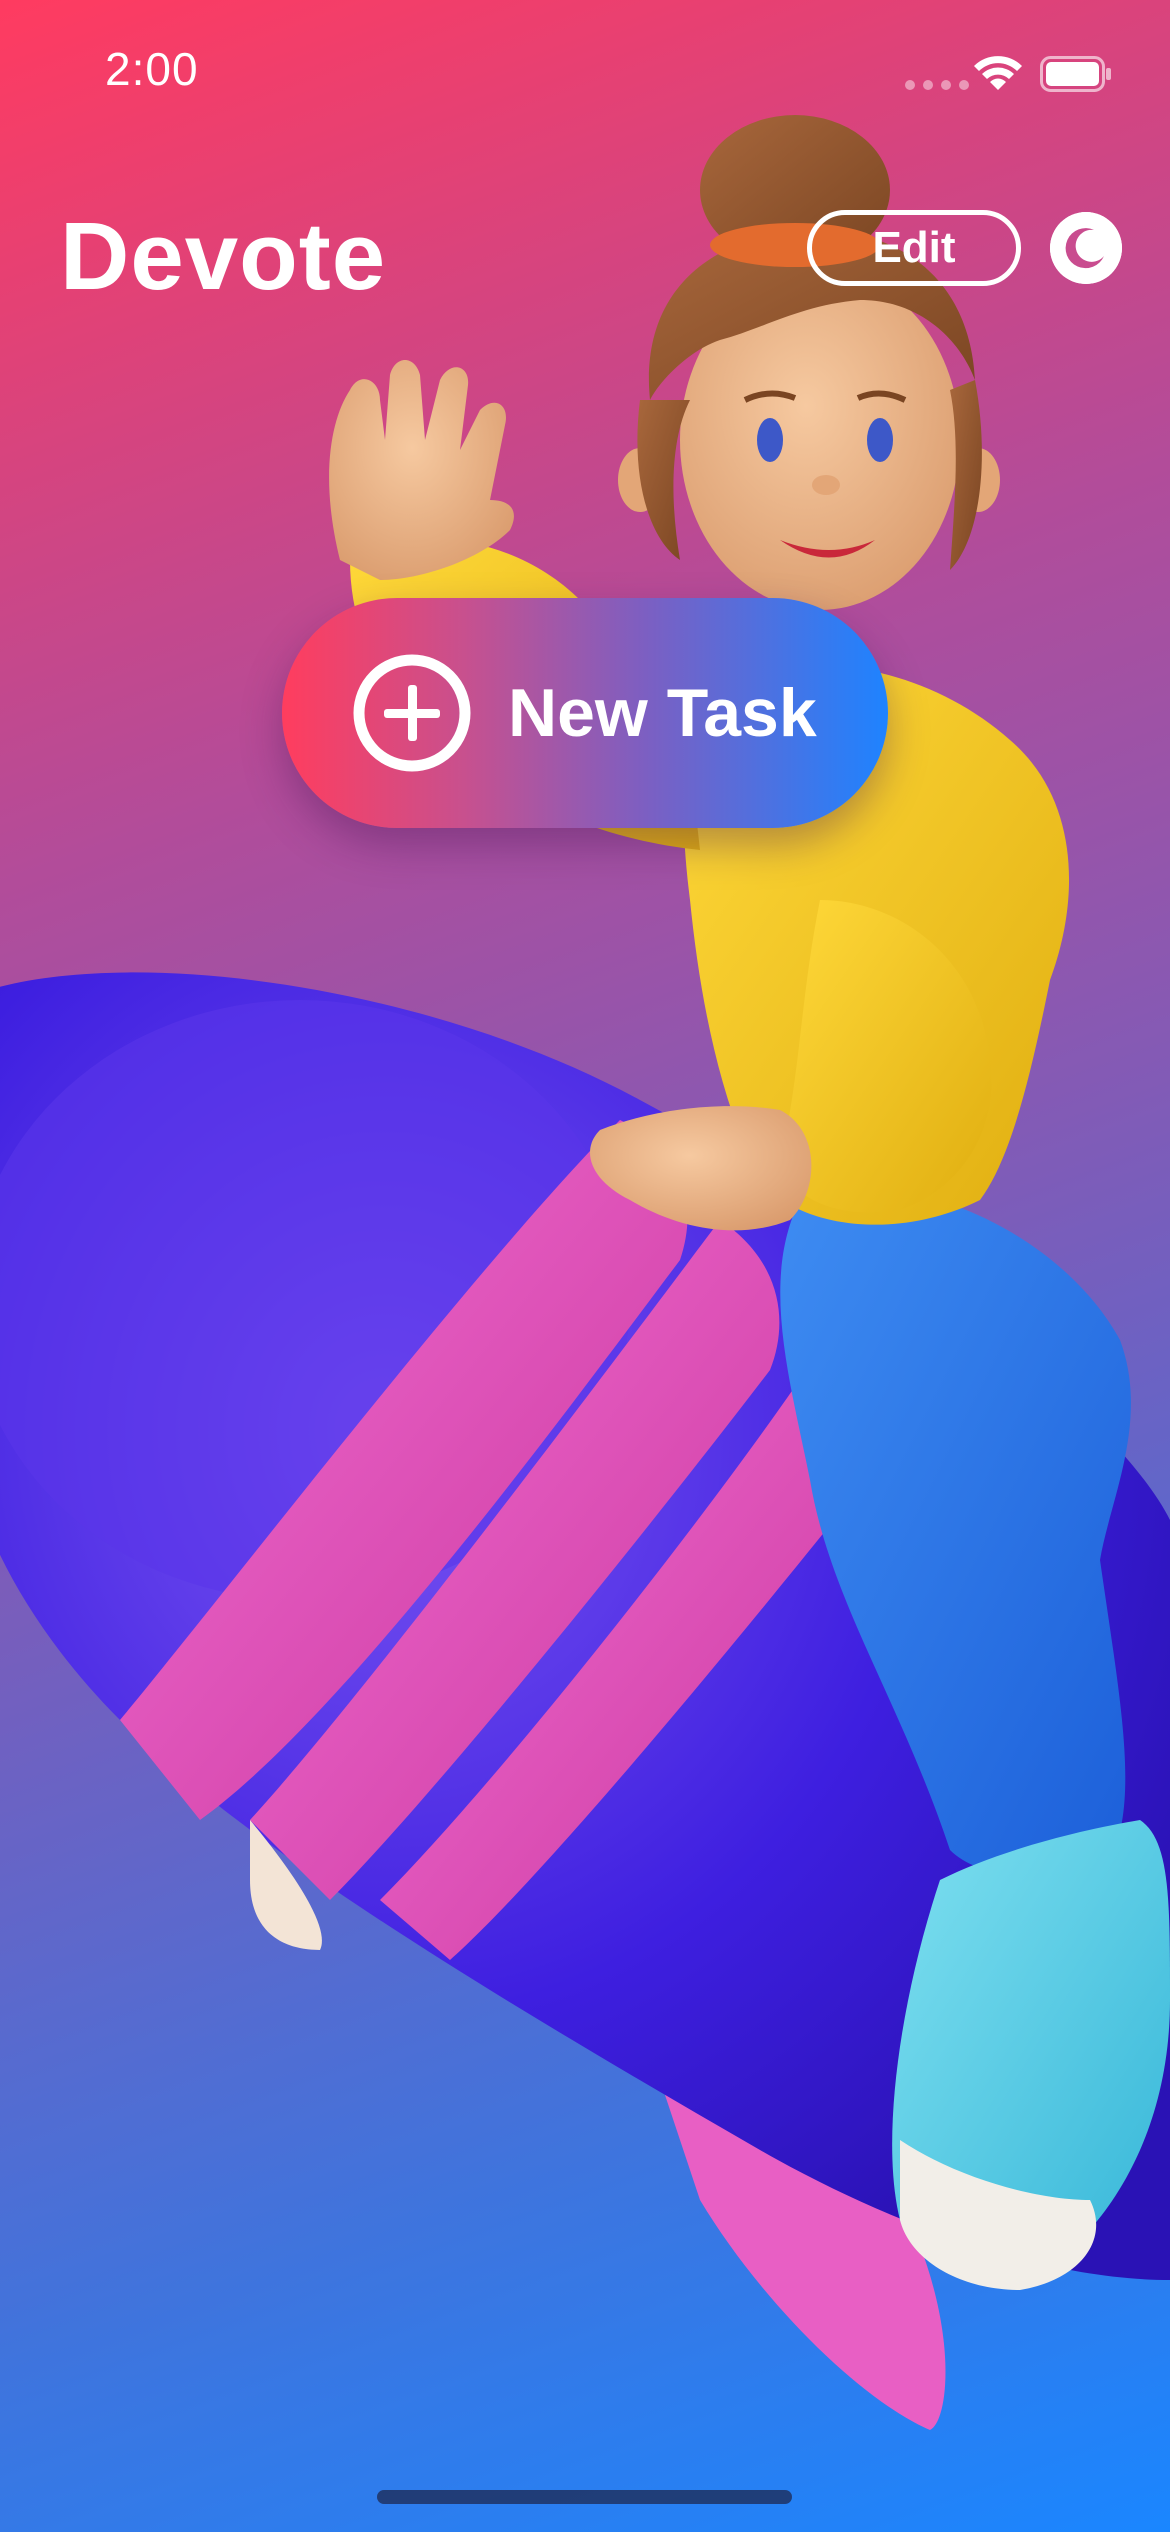 The image size is (1170, 2532). Describe the element at coordinates (585, 250) in the screenshot. I see `navigation-header: Devote Edit` at that location.